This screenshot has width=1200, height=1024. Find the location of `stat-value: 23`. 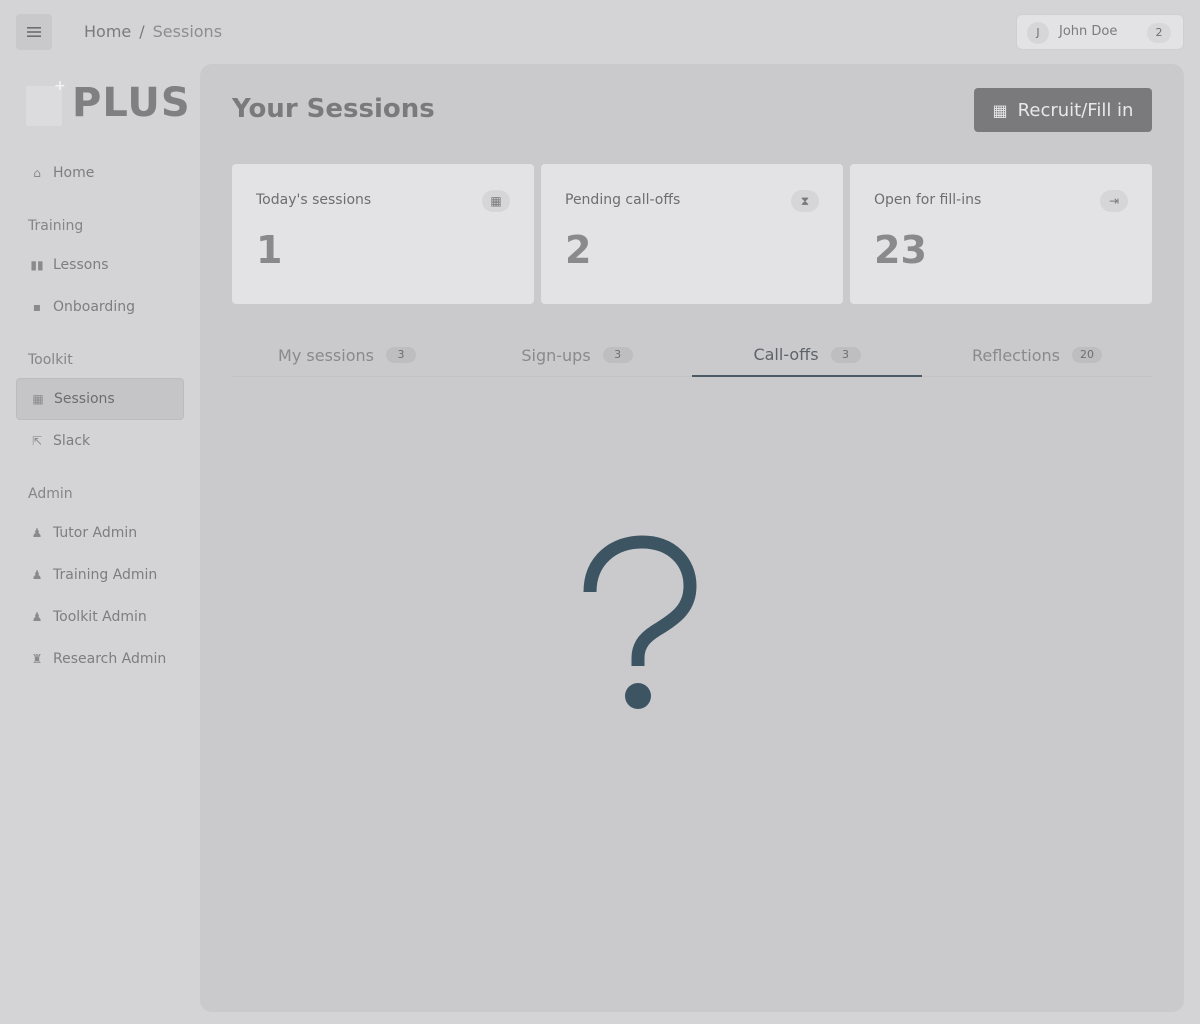

stat-value: 23 is located at coordinates (900, 250).